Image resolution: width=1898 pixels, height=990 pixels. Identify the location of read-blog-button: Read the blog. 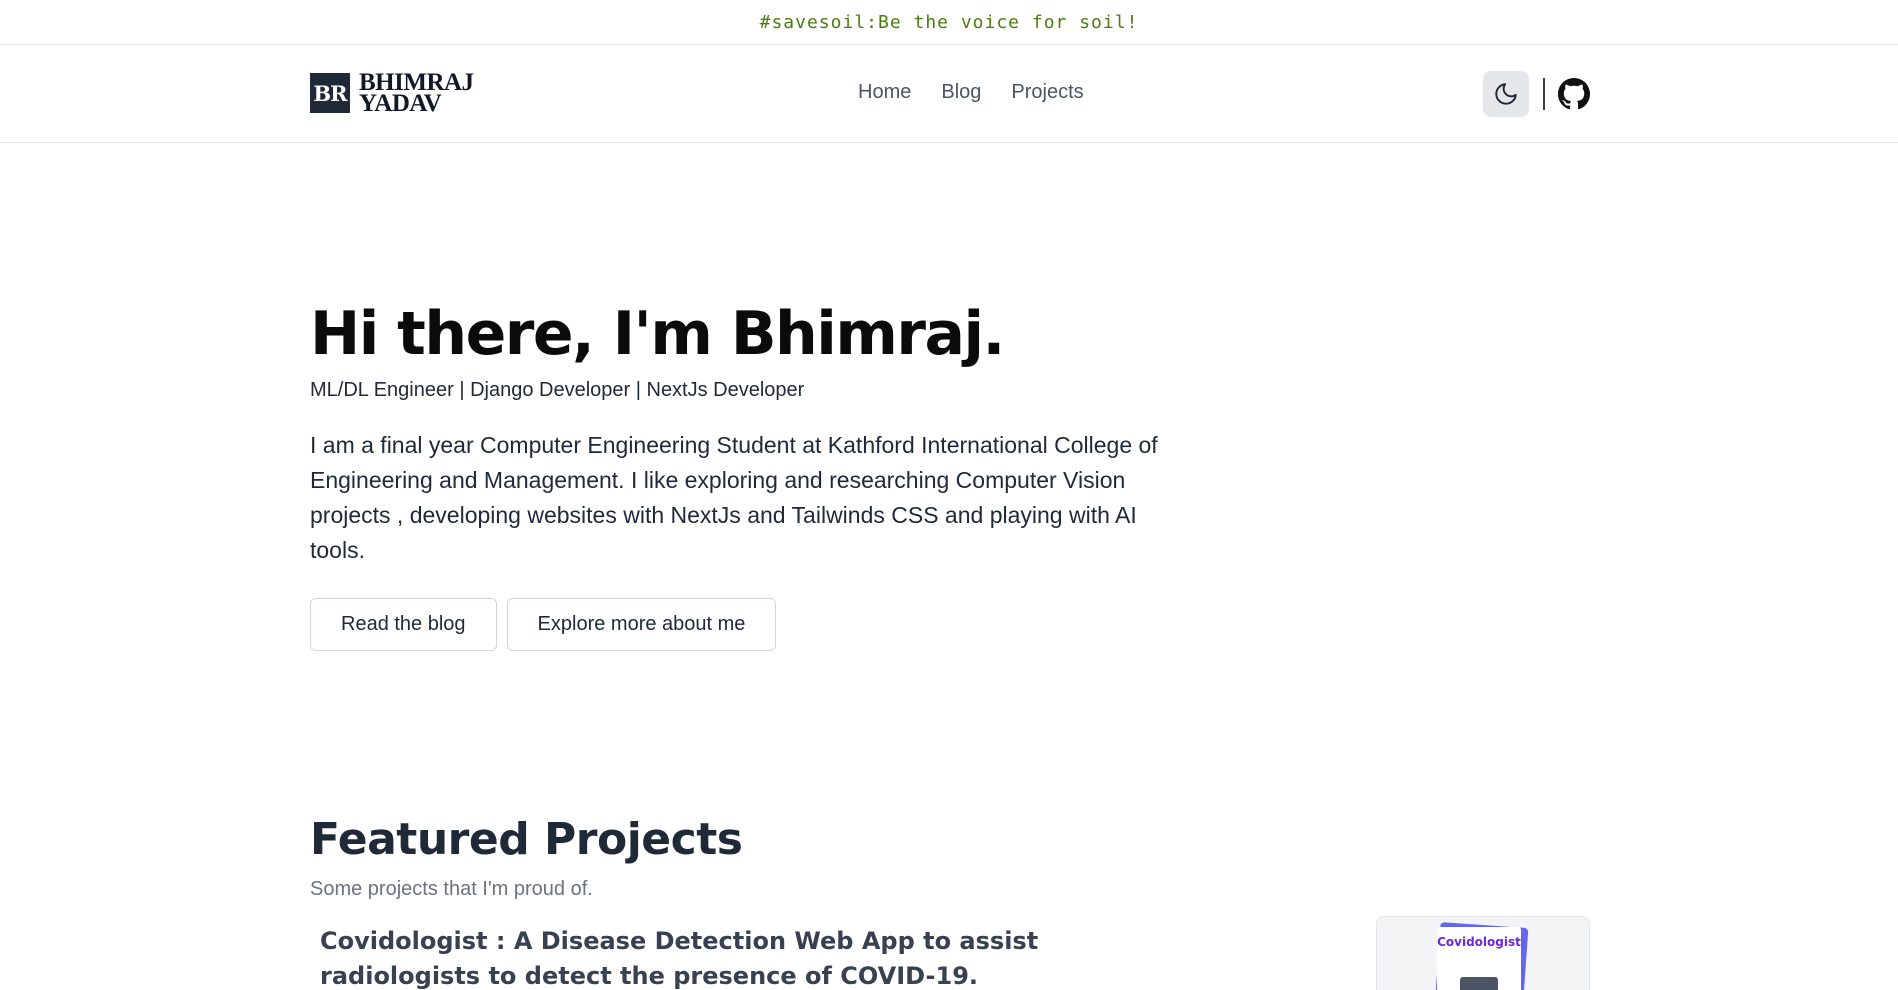
(403, 624).